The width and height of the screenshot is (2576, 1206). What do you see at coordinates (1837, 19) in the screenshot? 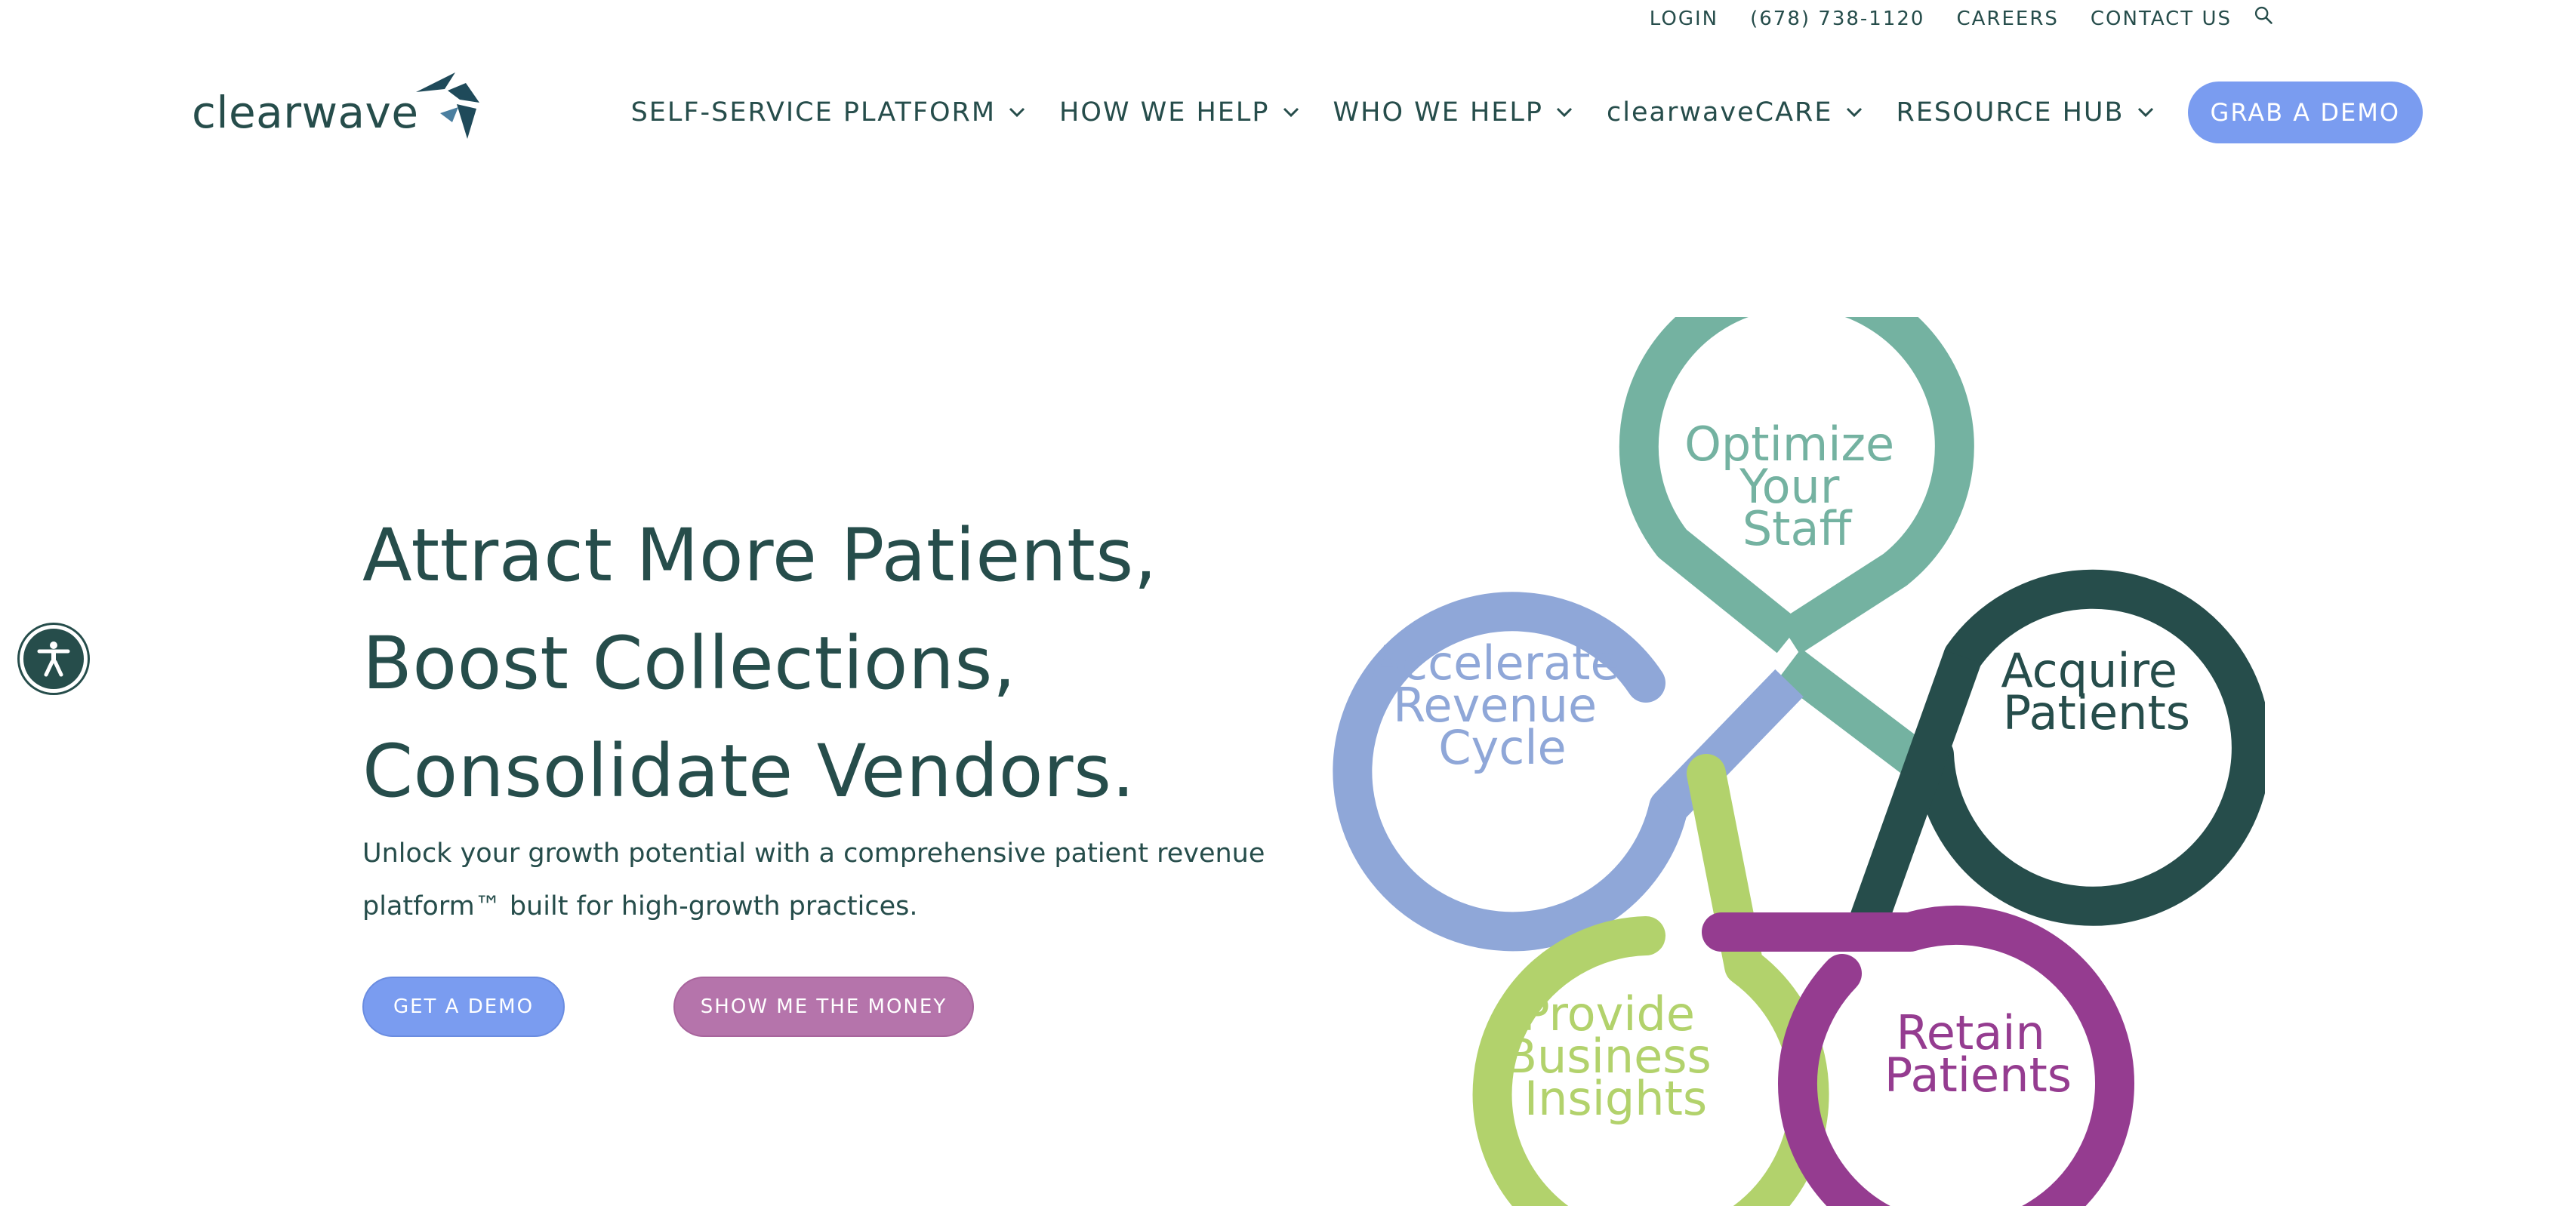
I see `phone-link: (678) 738-1120` at bounding box center [1837, 19].